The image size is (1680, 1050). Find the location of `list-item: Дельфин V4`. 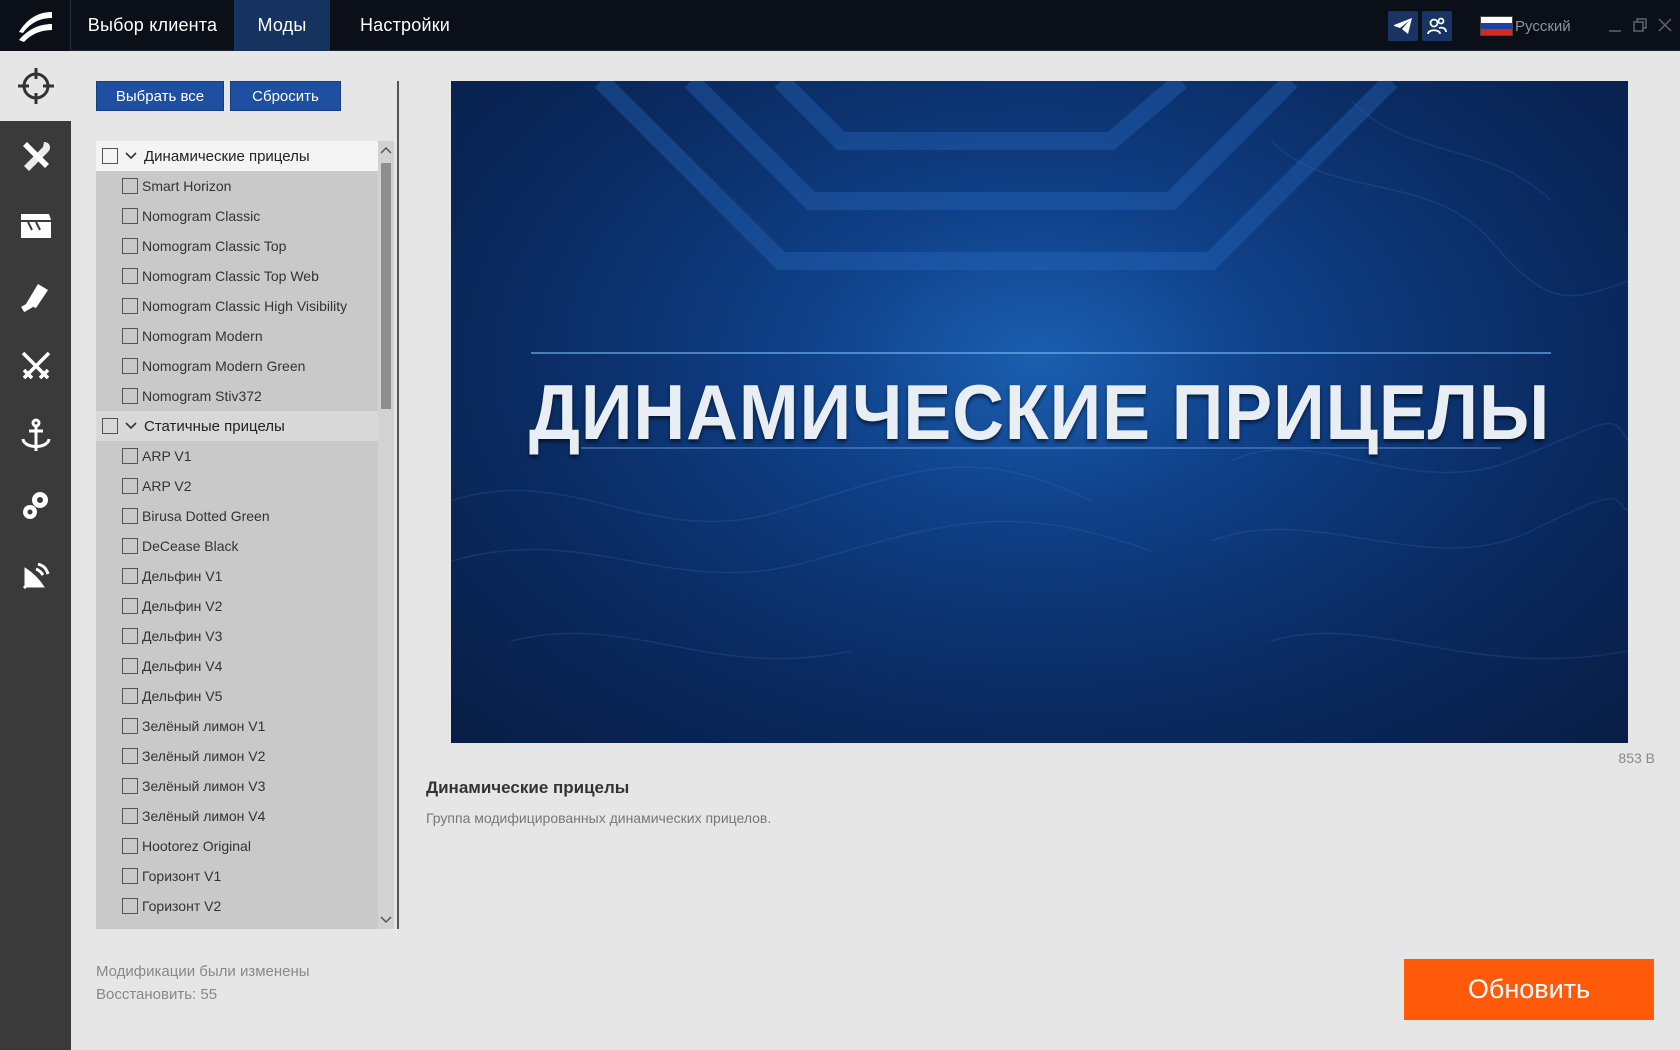

list-item: Дельфин V4 is located at coordinates (237, 666).